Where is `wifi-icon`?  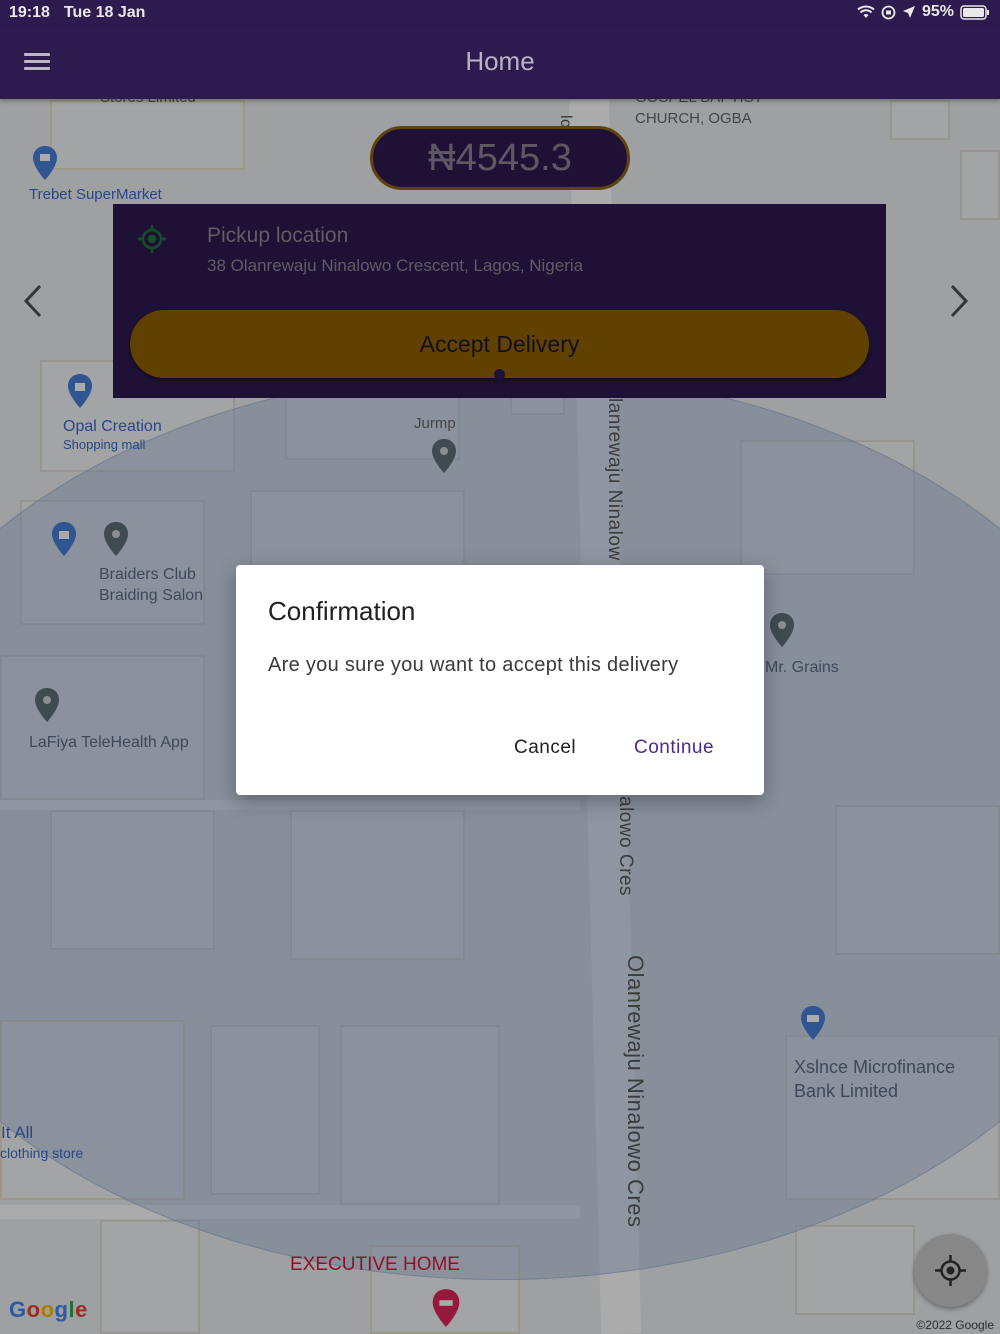 wifi-icon is located at coordinates (866, 11).